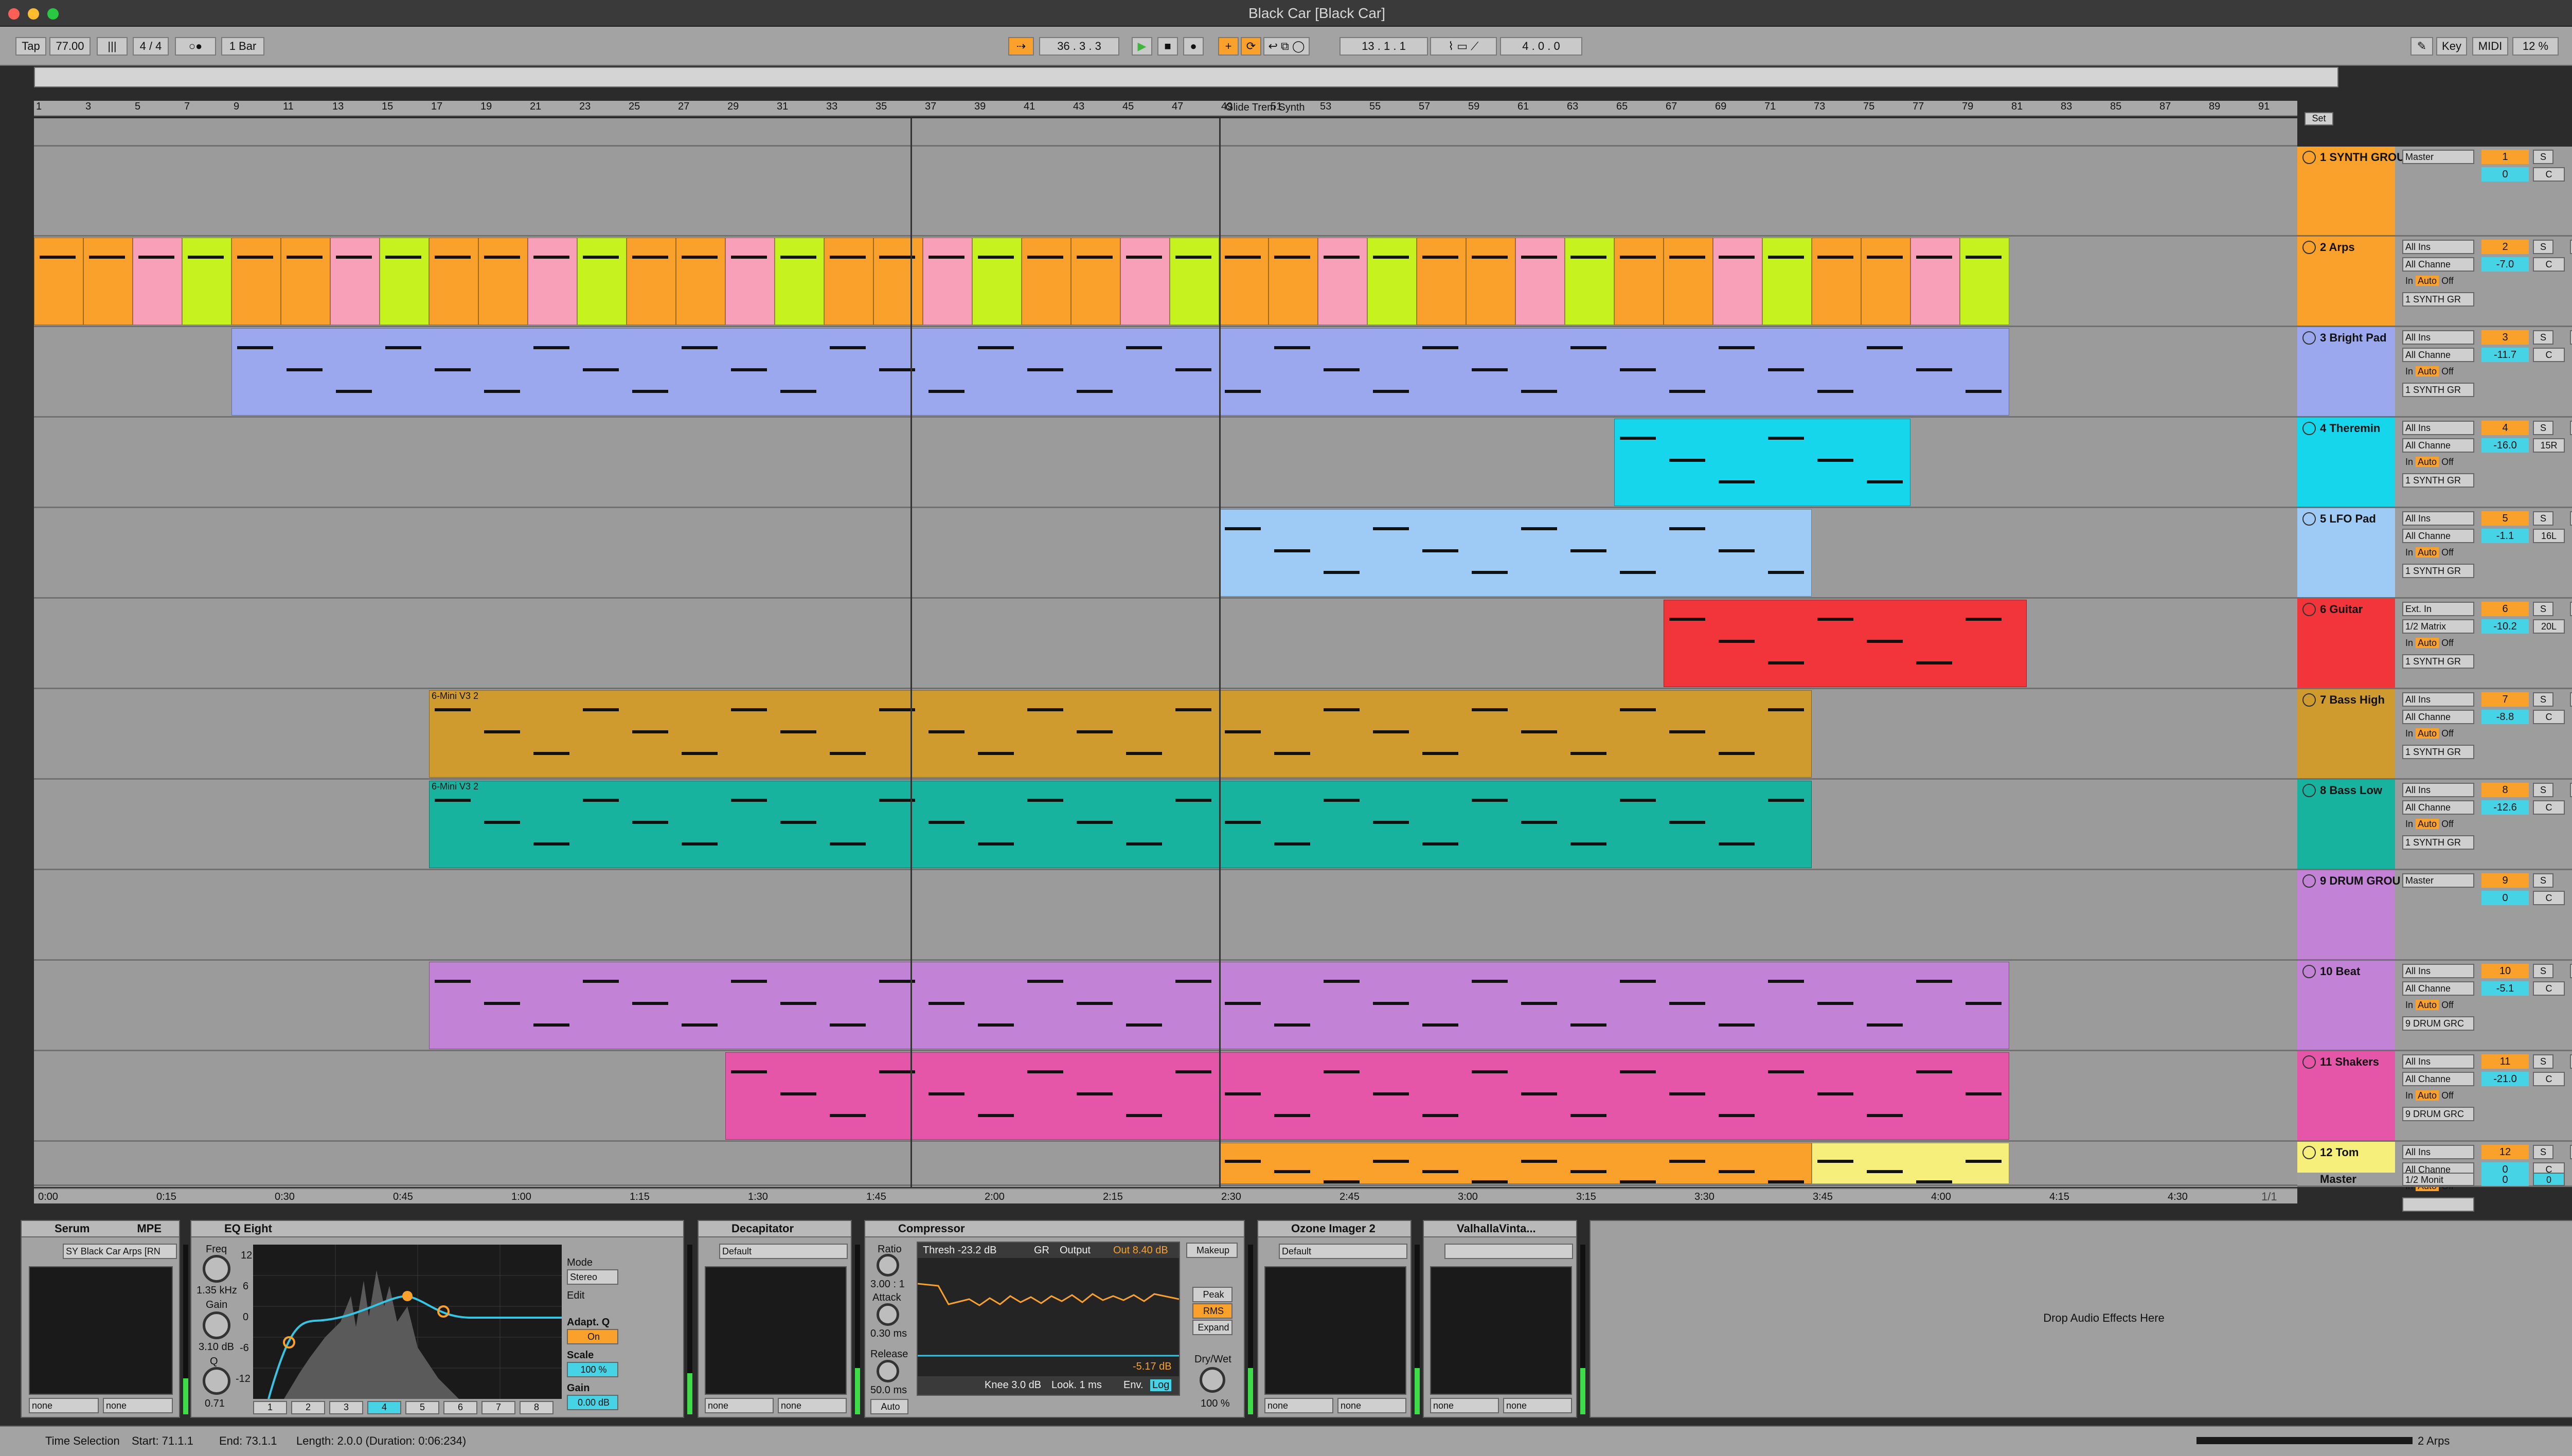  Describe the element at coordinates (2438, 626) in the screenshot. I see `input-channel-select: 1/2 Matrix` at that location.